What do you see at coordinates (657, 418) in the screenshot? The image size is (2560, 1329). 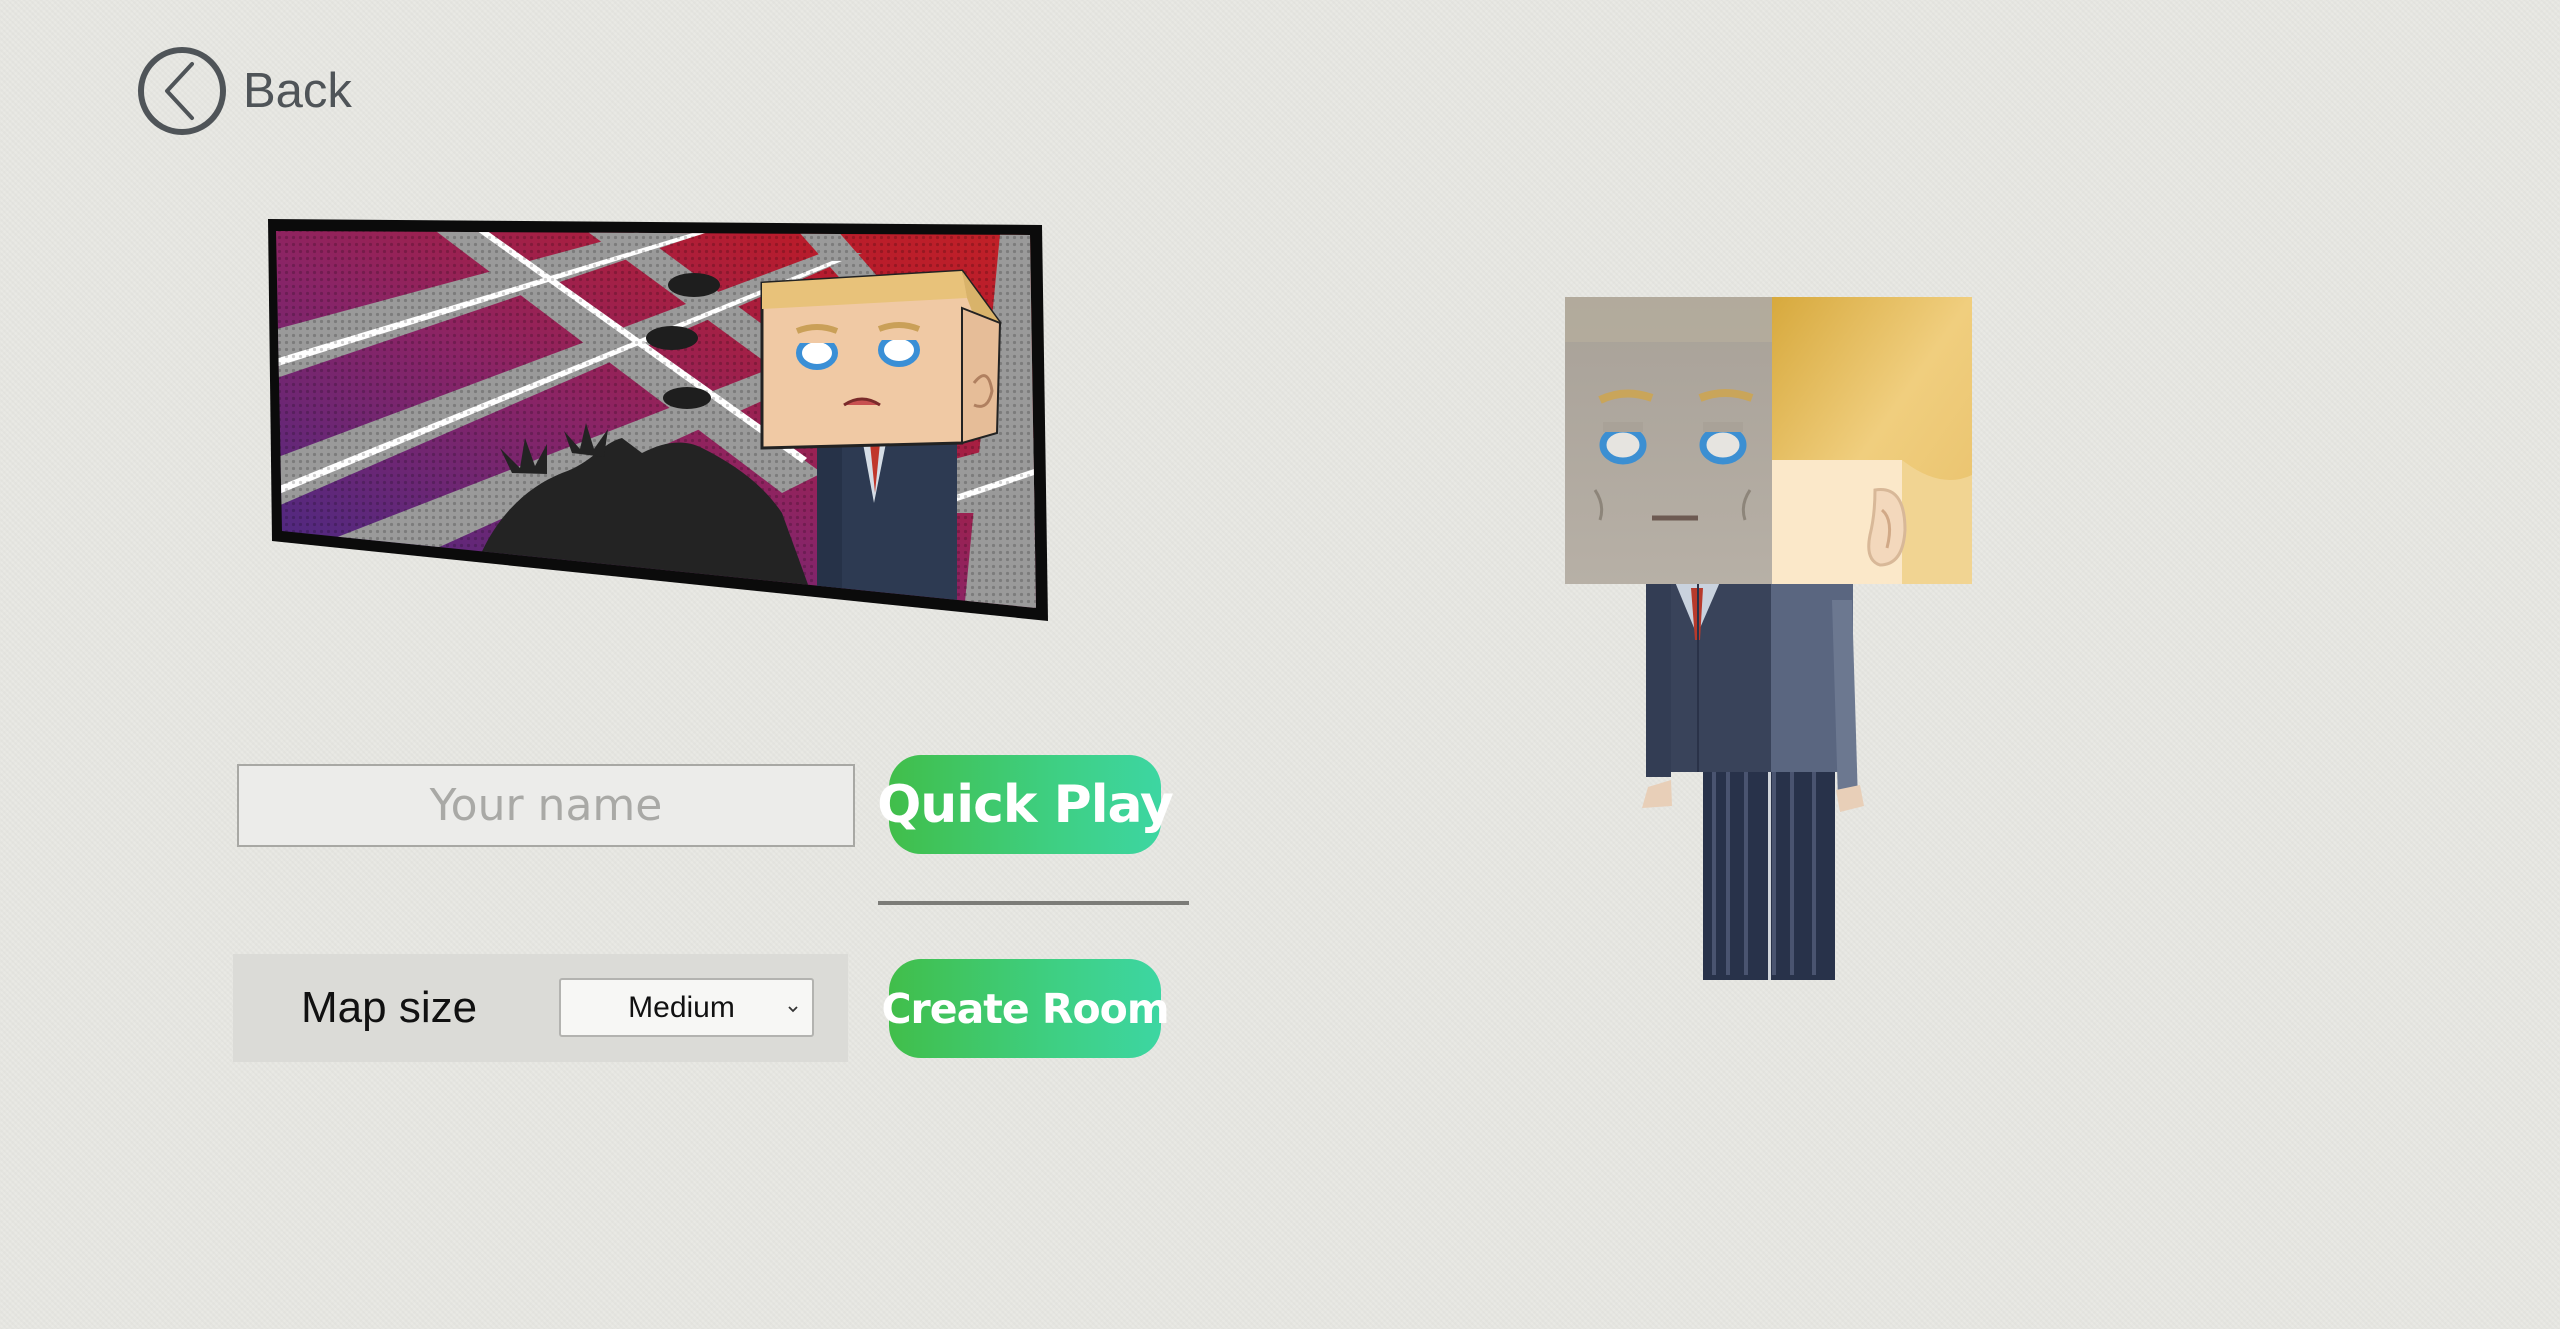 I see `comic-banner-image` at bounding box center [657, 418].